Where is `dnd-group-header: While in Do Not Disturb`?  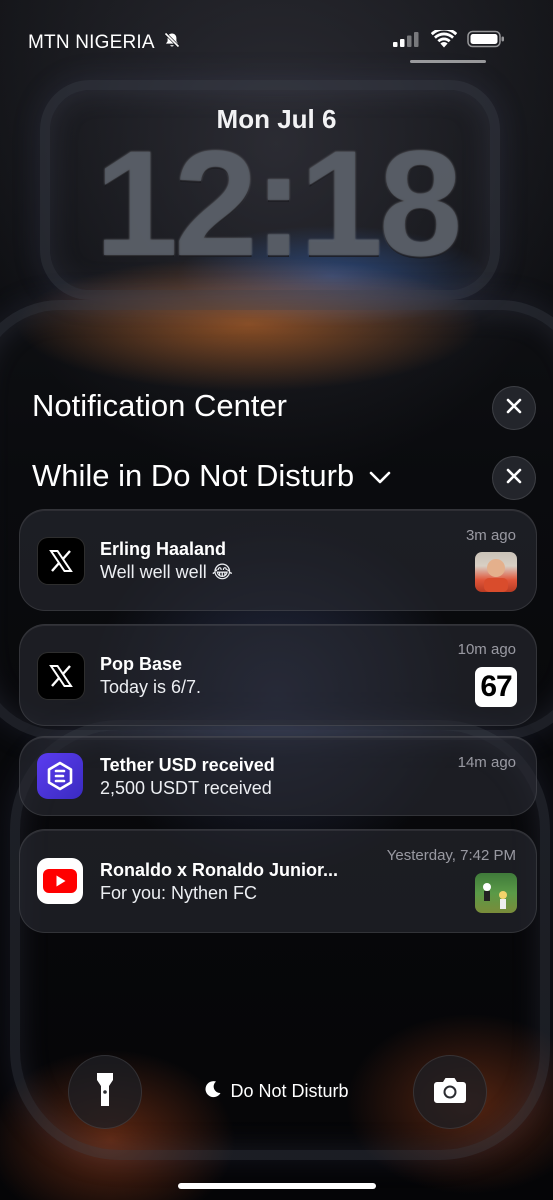
dnd-group-header: While in Do Not Disturb is located at coordinates (212, 476).